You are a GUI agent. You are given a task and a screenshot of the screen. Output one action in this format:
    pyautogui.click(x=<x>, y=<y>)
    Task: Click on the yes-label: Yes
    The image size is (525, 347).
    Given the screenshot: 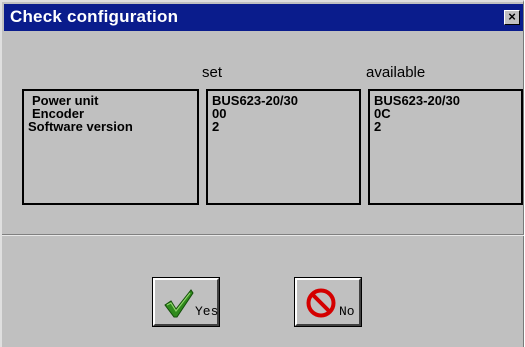 What is the action you would take?
    pyautogui.click(x=207, y=311)
    